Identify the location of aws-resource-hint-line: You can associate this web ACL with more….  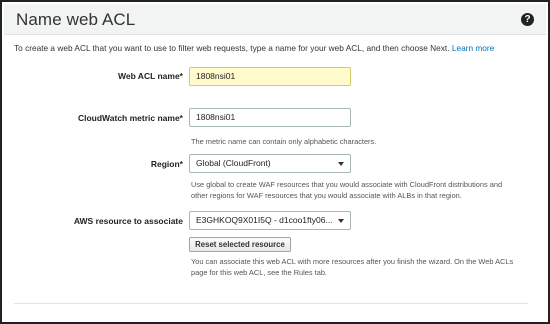
(352, 261).